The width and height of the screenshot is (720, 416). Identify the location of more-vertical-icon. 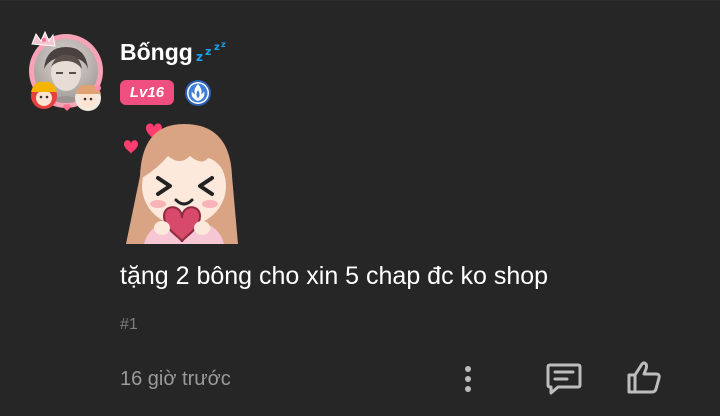
(468, 379).